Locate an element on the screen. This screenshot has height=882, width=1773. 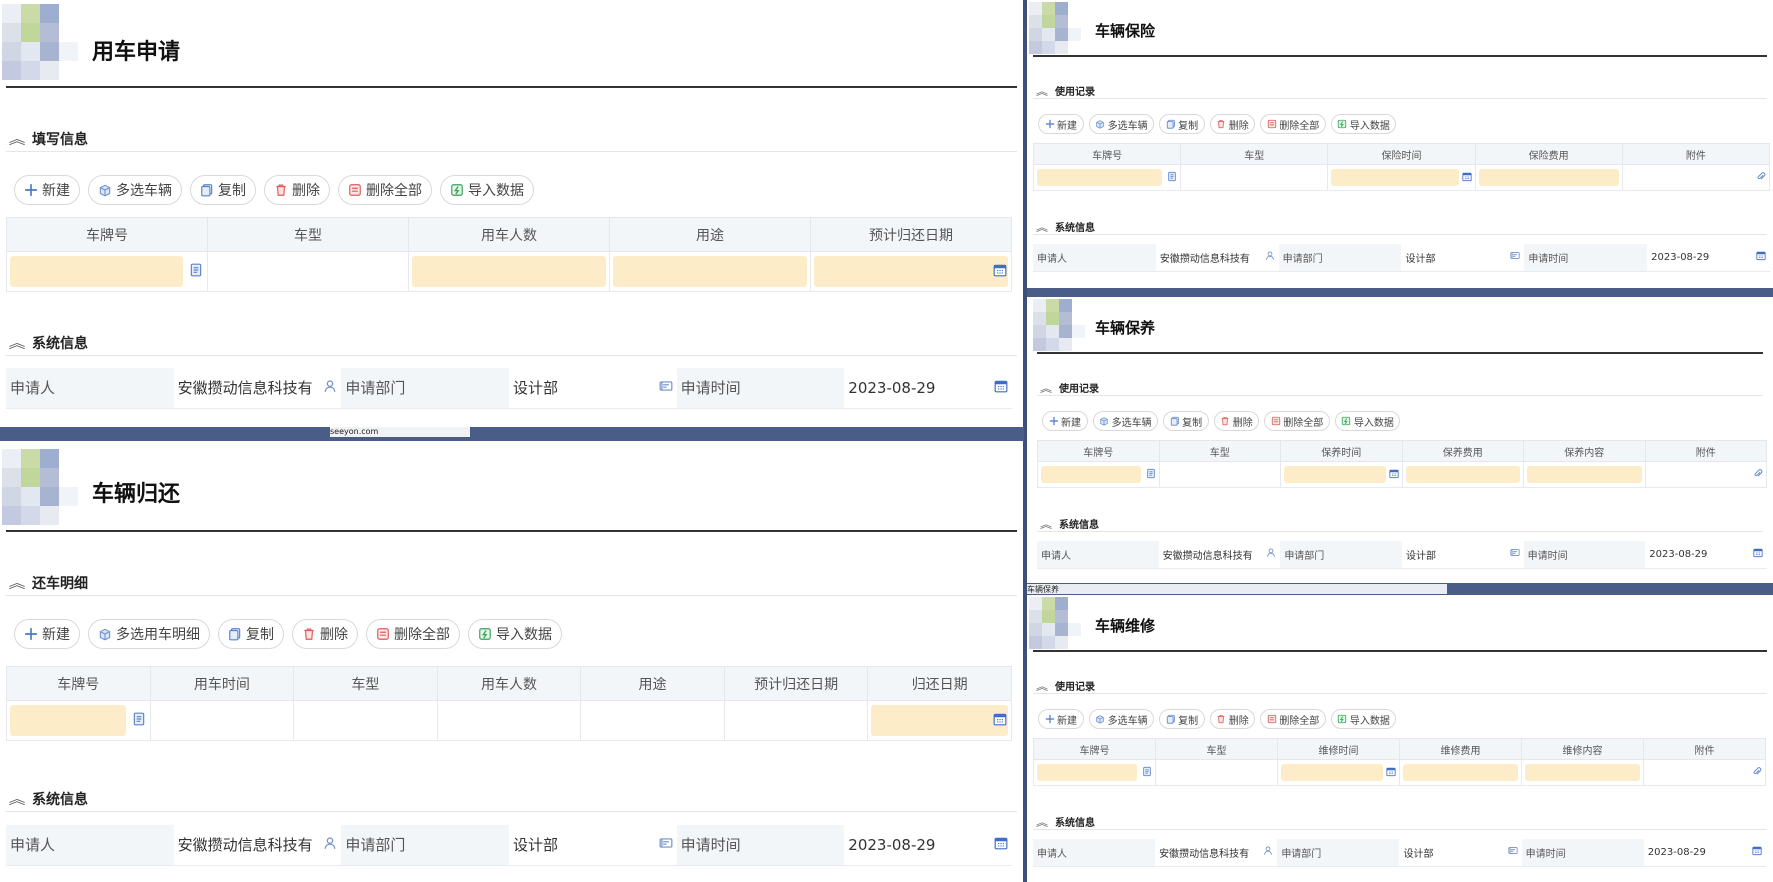
section-header-1: ︽ 还车明细 is located at coordinates (48, 583).